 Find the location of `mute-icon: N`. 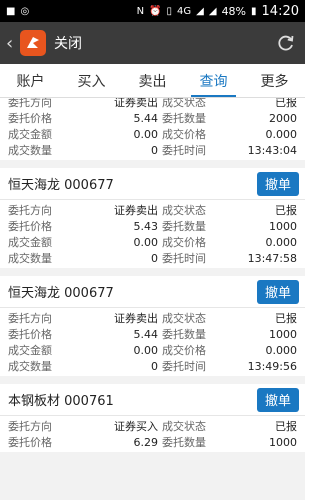

mute-icon: N is located at coordinates (140, 11).